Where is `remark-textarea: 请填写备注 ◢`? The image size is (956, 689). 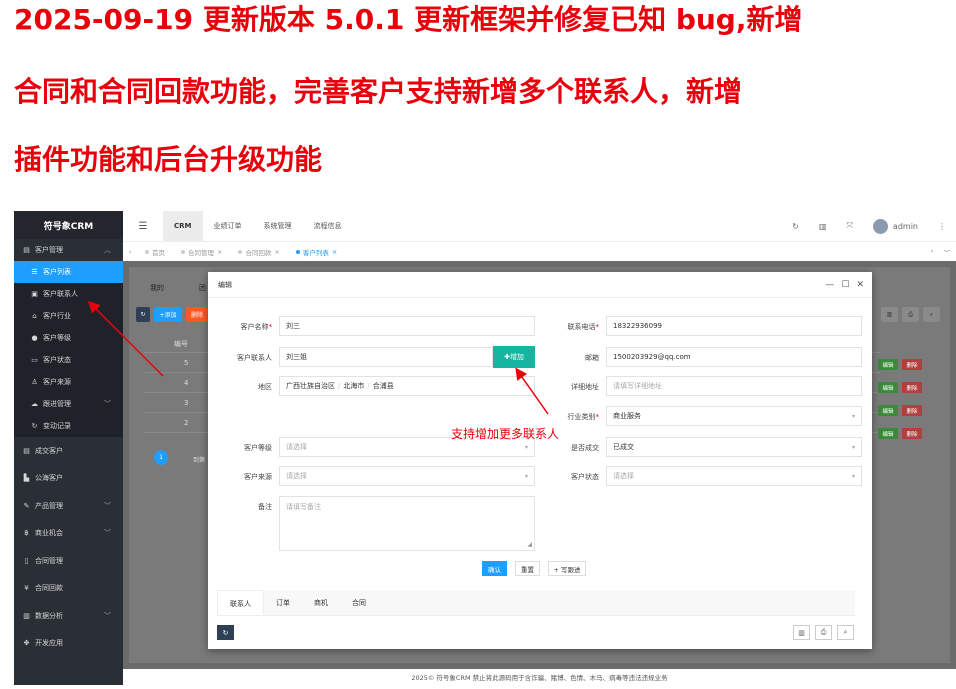 remark-textarea: 请填写备注 ◢ is located at coordinates (407, 523).